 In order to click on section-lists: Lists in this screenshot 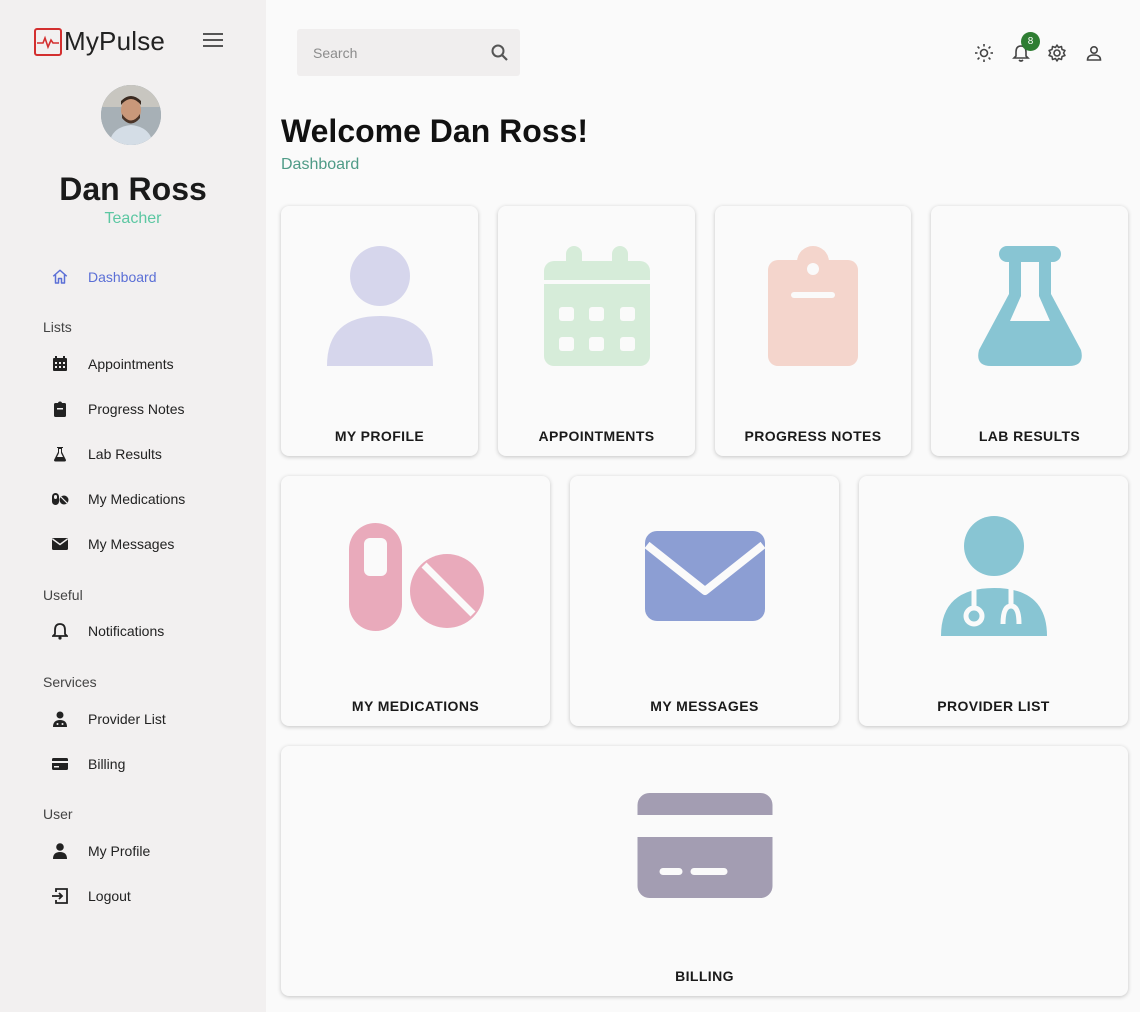, I will do `click(57, 327)`.